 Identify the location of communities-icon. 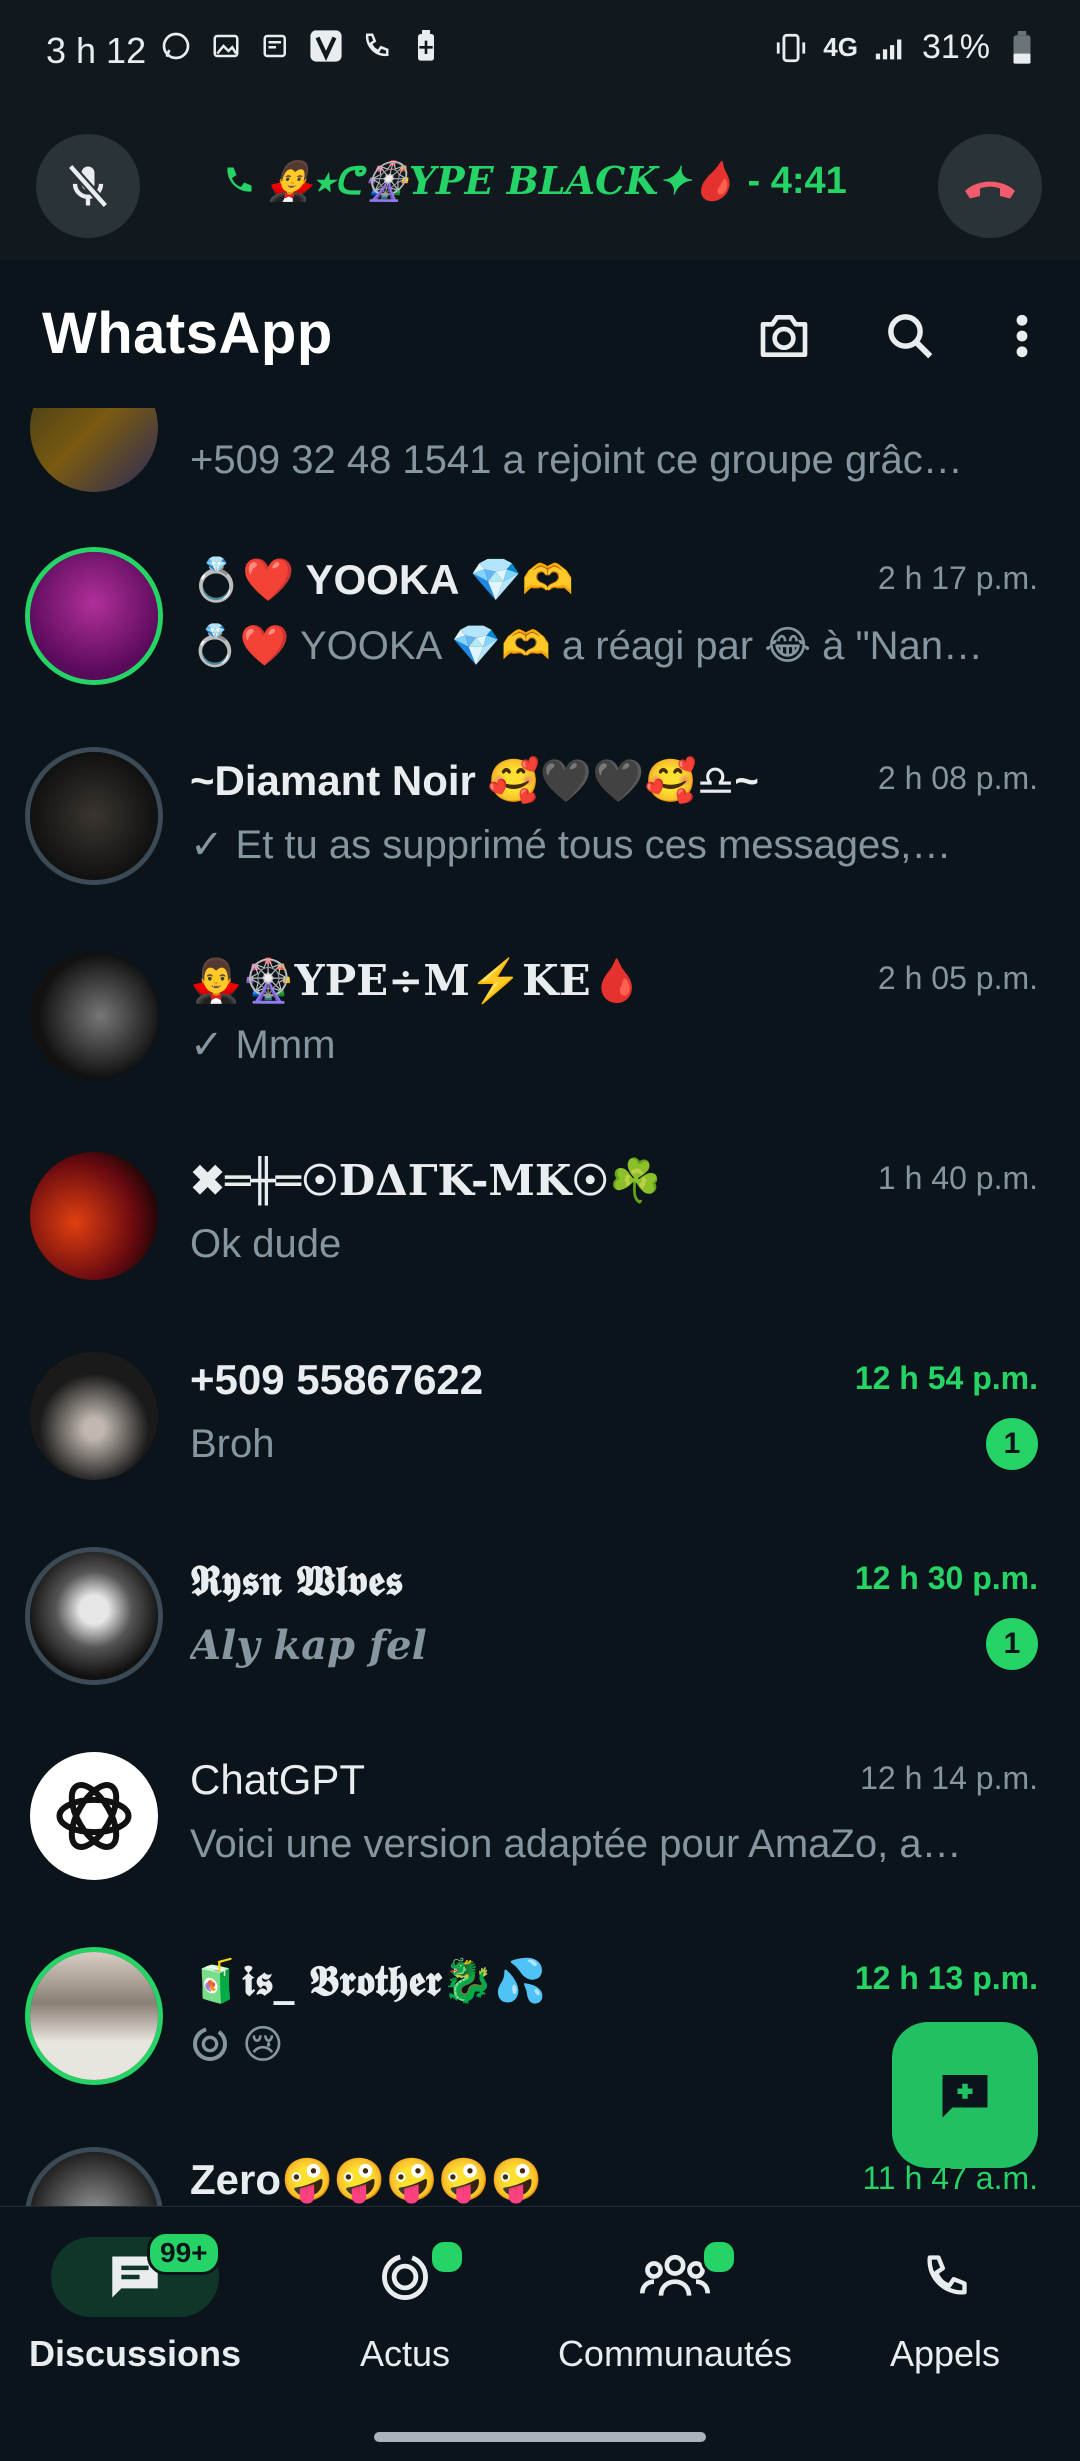
(675, 2275).